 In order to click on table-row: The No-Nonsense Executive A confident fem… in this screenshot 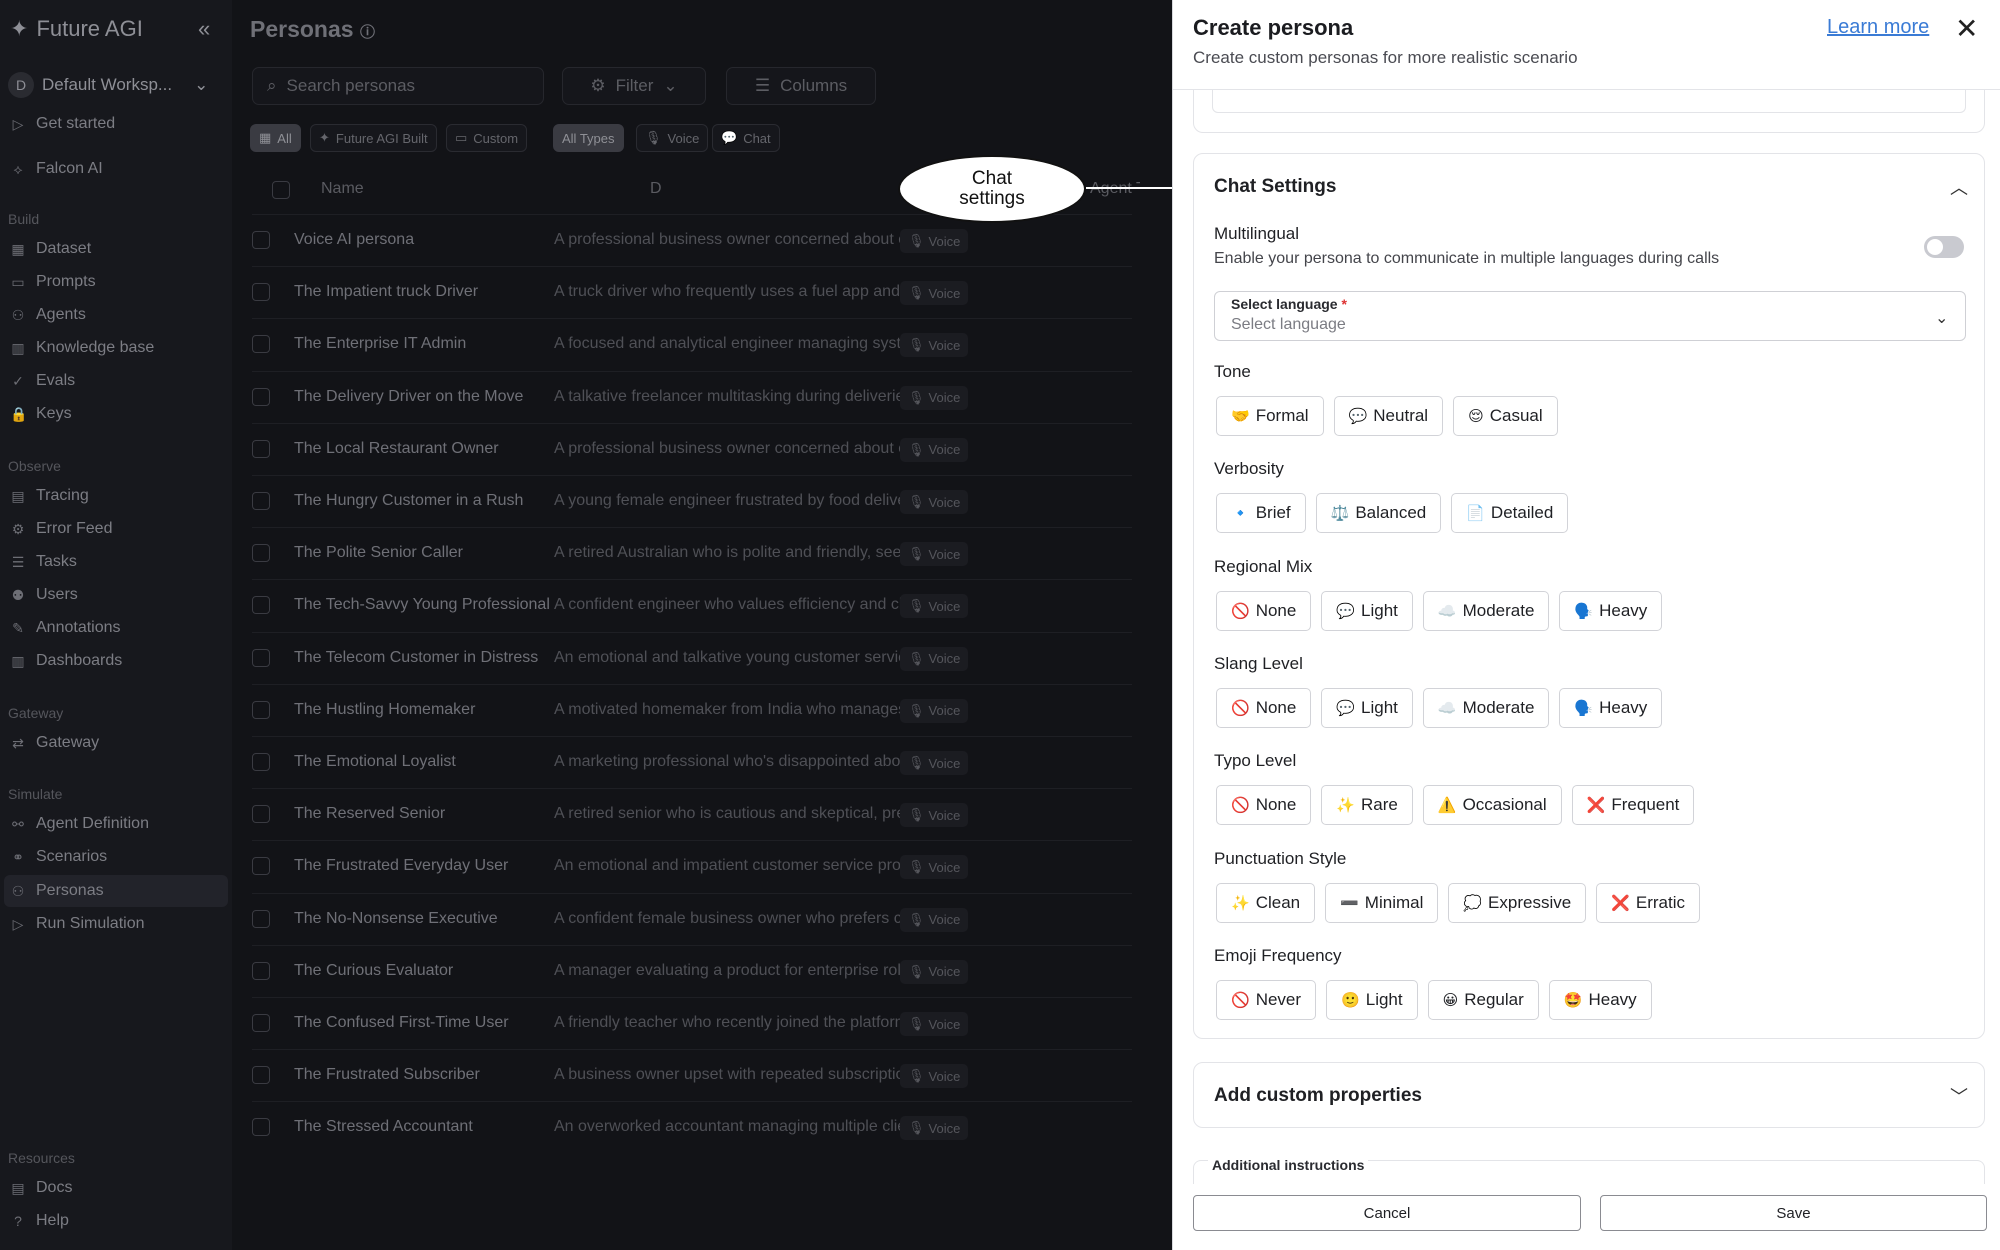, I will do `click(692, 918)`.